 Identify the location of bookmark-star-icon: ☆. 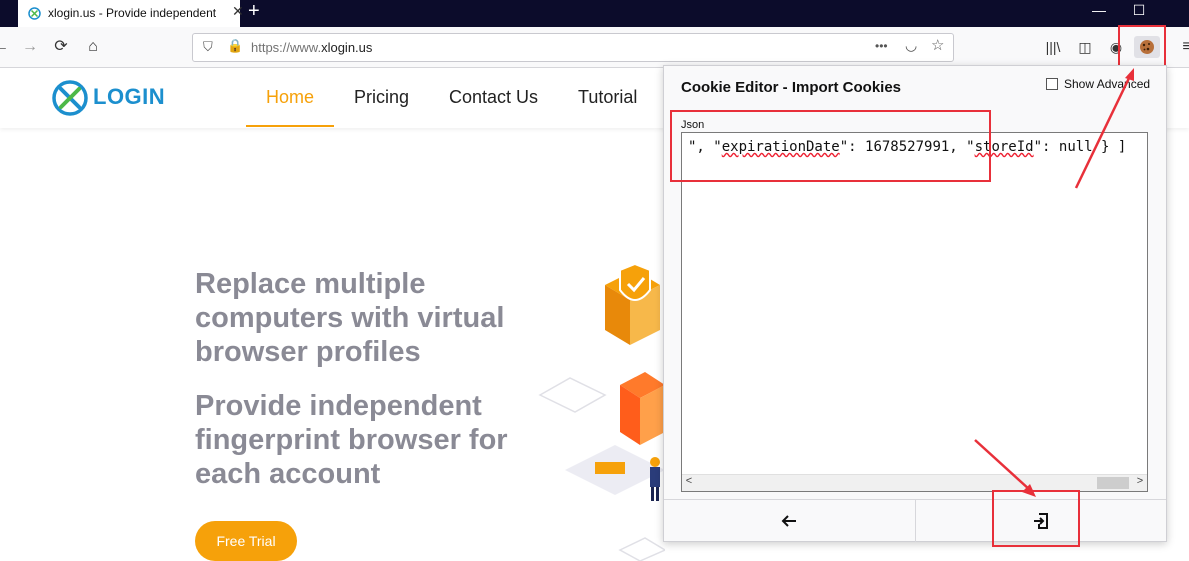
(937, 45).